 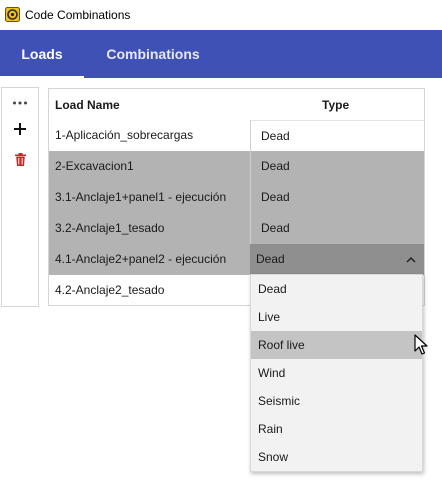 I want to click on more-horizontal-icon, so click(x=20, y=103).